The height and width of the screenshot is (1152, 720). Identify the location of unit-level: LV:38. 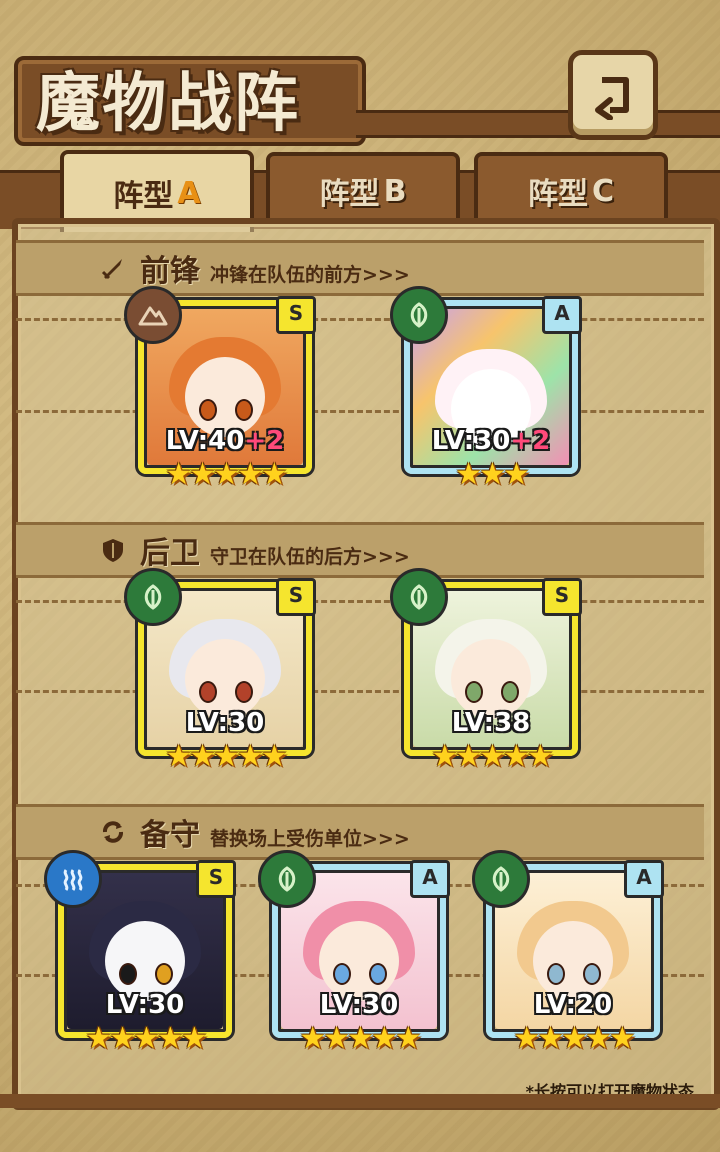
(491, 723).